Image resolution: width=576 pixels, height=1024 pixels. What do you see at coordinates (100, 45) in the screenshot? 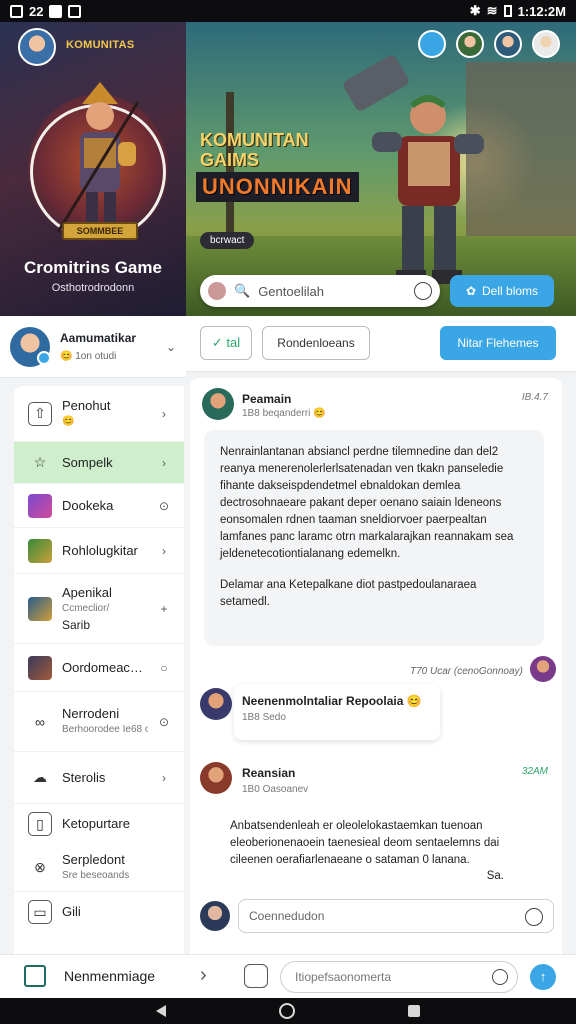
I see `community-tag: KOMUNITAS` at bounding box center [100, 45].